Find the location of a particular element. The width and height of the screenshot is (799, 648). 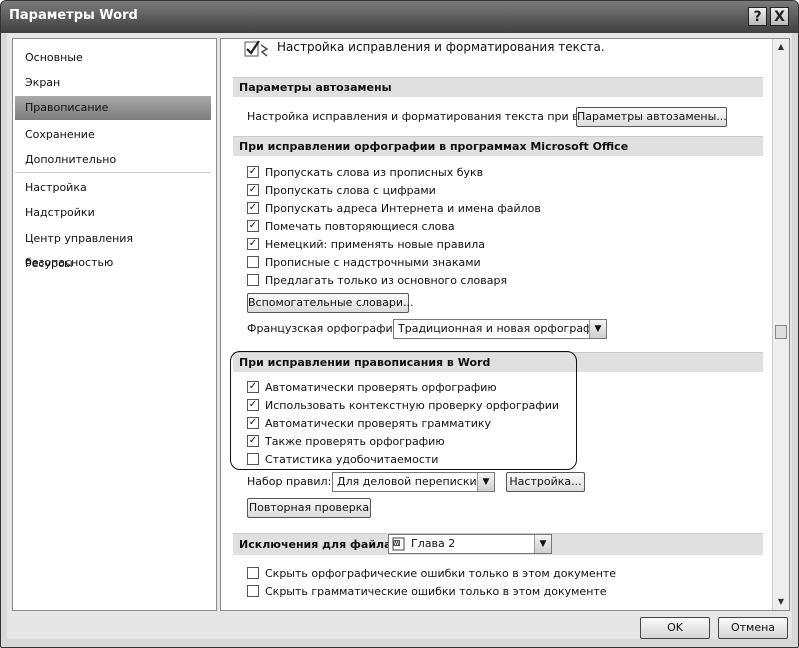

nav-item-save: Сохранение is located at coordinates (113, 135).